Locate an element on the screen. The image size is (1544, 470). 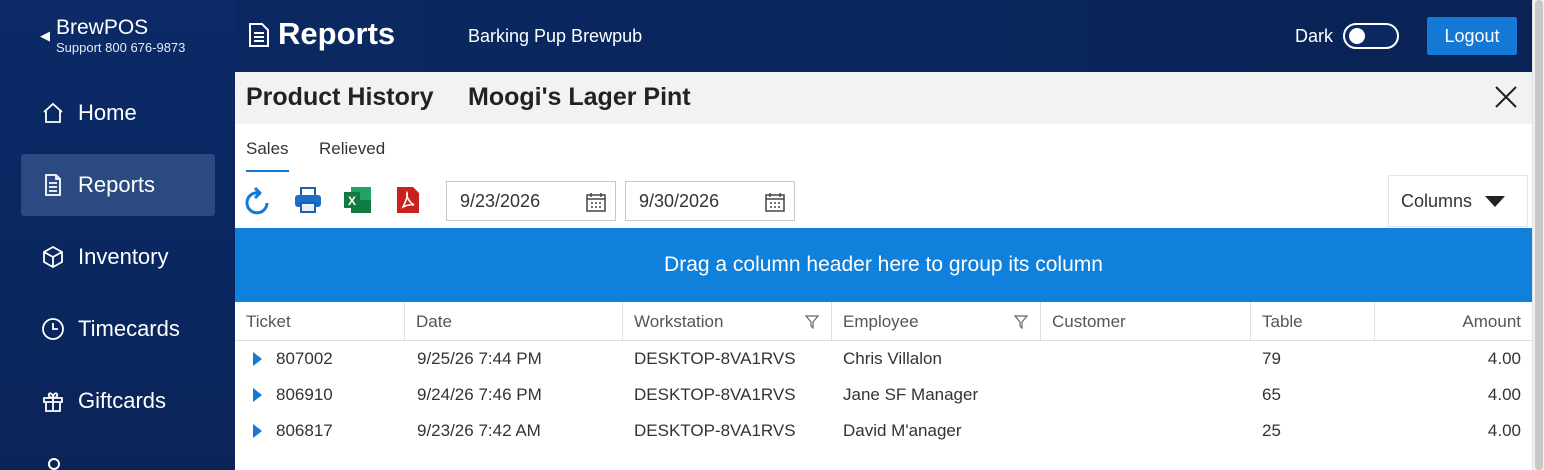
columns-label: Columns is located at coordinates (1437, 200).